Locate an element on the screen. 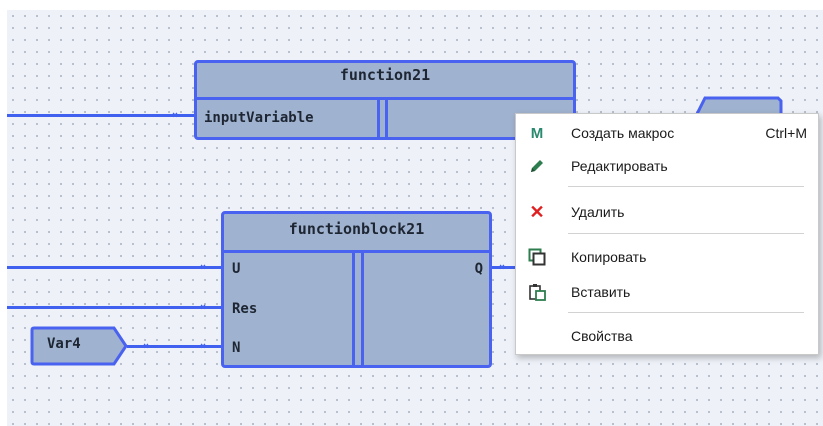 The width and height of the screenshot is (823, 426). delete-x-icon: ✕ is located at coordinates (537, 211).